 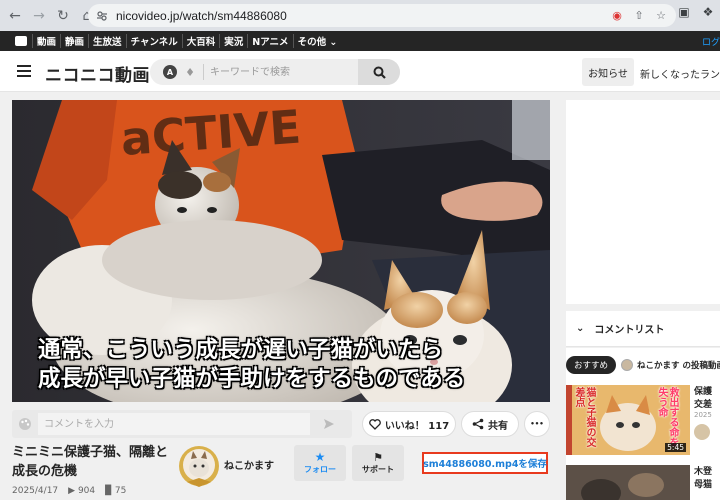 What do you see at coordinates (617, 15) in the screenshot?
I see `tracking-icon: ◉` at bounding box center [617, 15].